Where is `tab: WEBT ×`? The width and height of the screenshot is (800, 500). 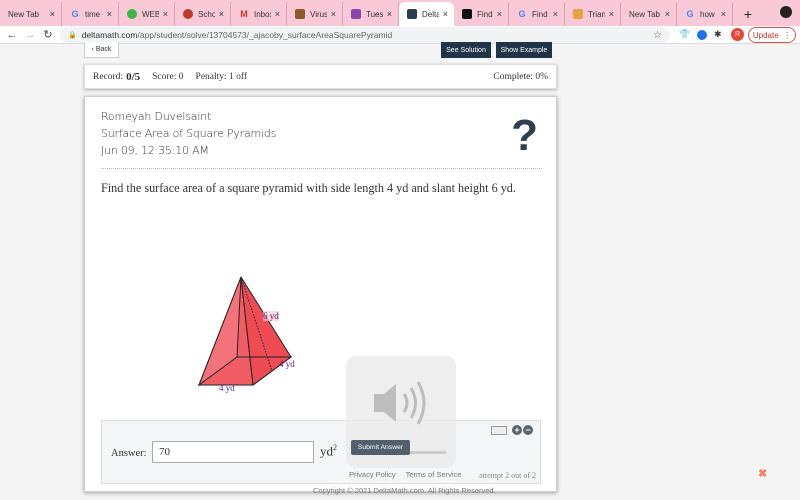
tab: WEBT × is located at coordinates (147, 14).